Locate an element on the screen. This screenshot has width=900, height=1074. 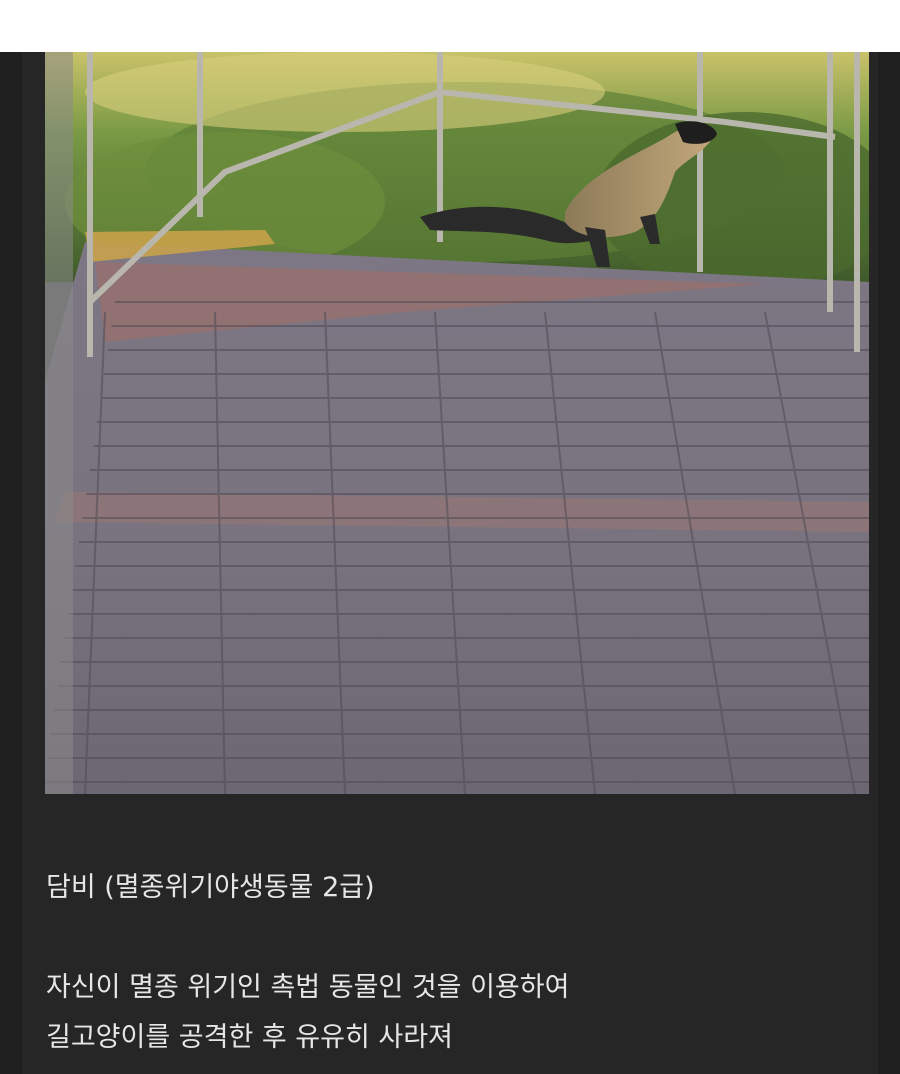
top-bar is located at coordinates (450, 26).